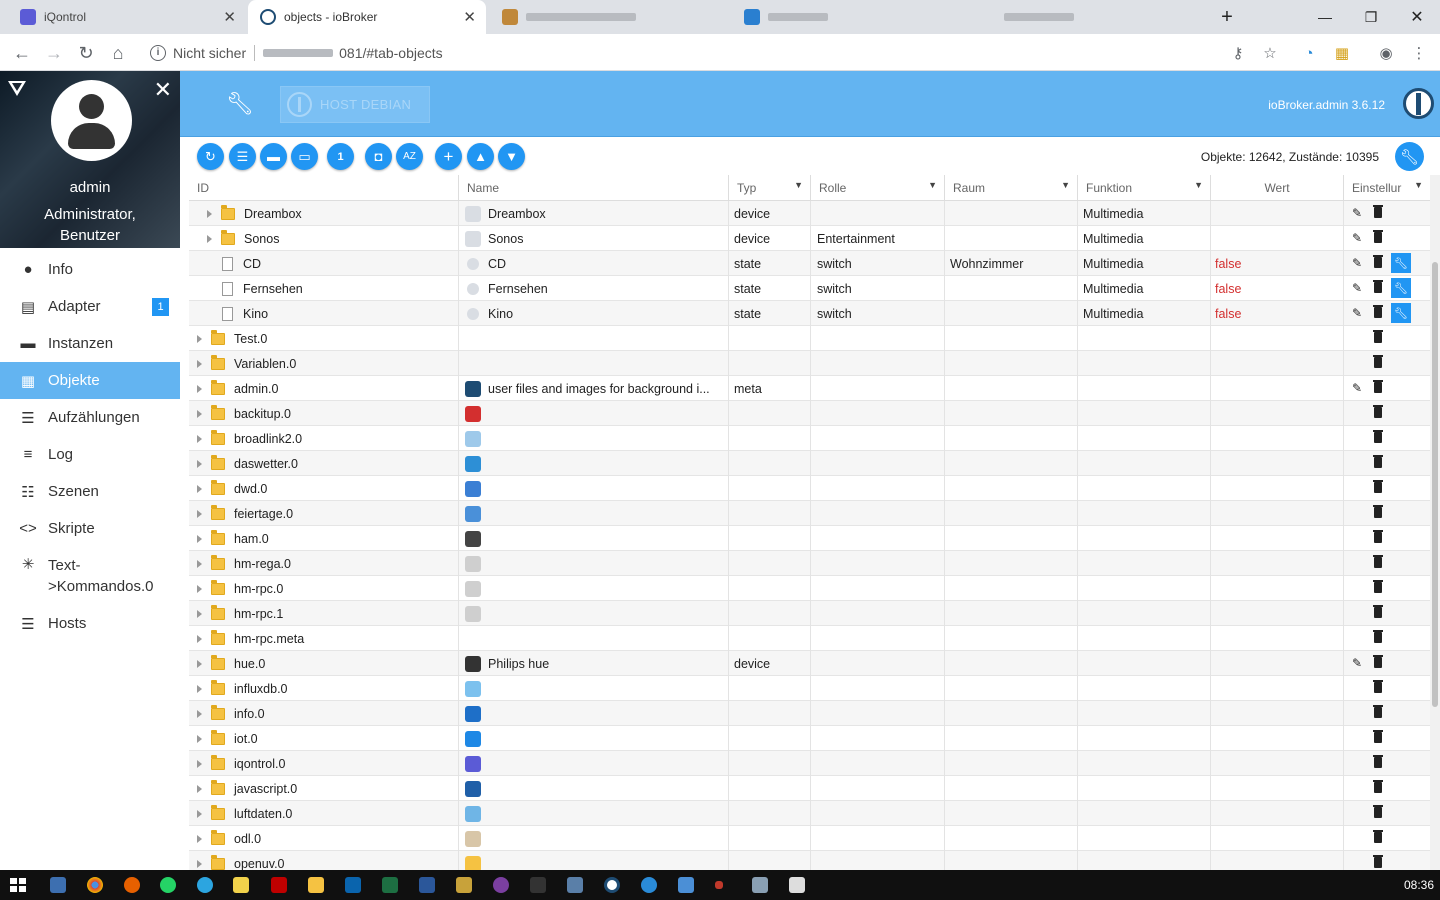 This screenshot has width=1440, height=900. What do you see at coordinates (809, 238) in the screenshot?
I see `table-row: Sonos Sonos device Entertainment Multimedia ✎` at bounding box center [809, 238].